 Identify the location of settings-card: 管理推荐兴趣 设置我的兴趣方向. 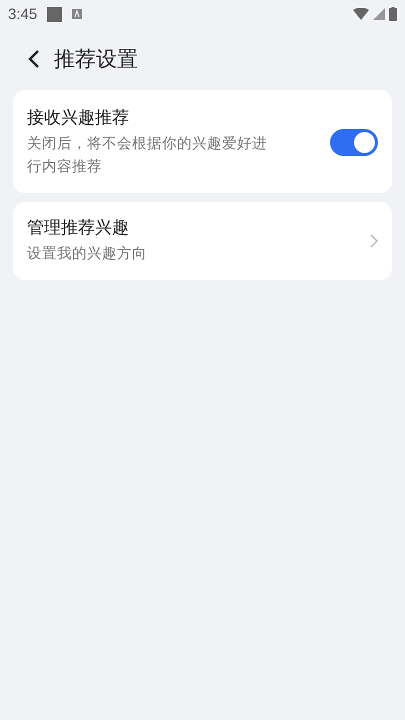
(202, 241).